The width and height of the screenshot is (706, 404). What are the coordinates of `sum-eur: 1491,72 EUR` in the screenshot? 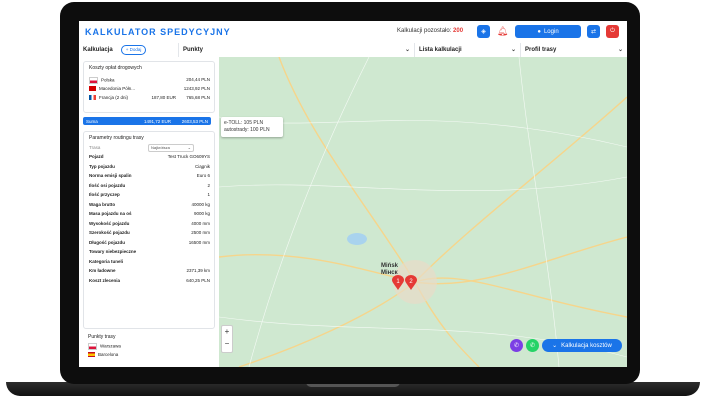 It's located at (157, 121).